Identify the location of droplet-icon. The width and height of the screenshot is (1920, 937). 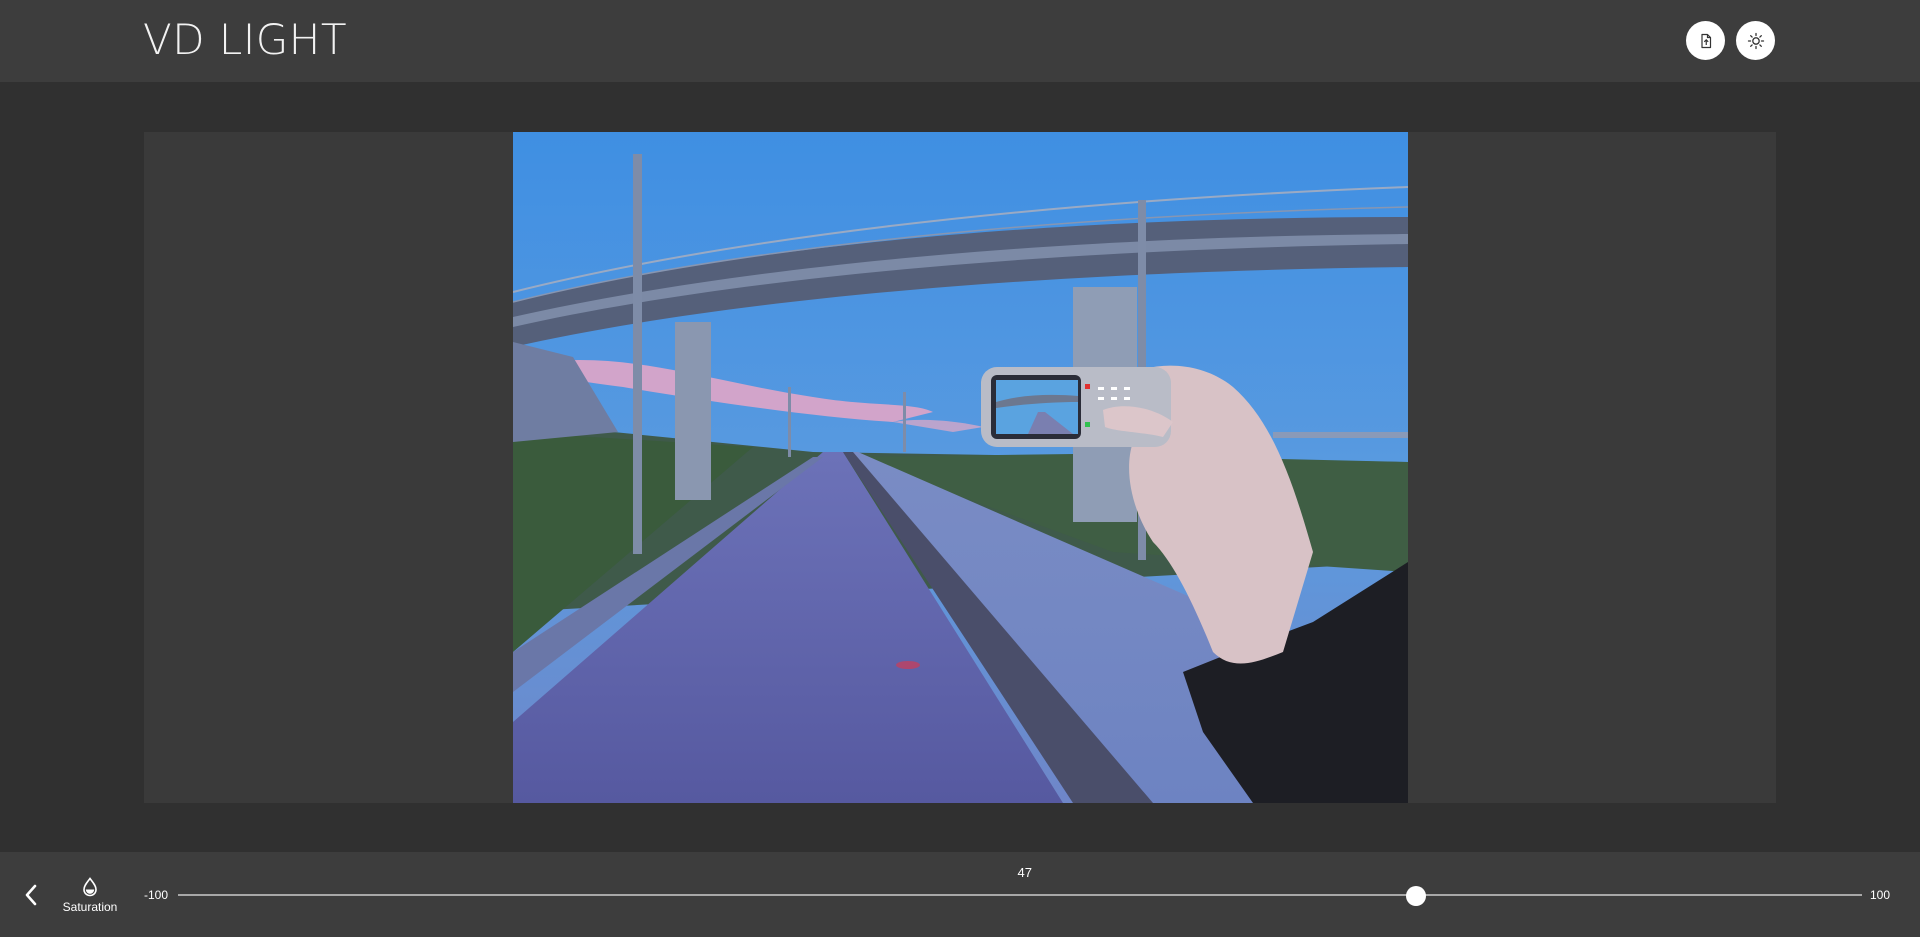
(90, 887).